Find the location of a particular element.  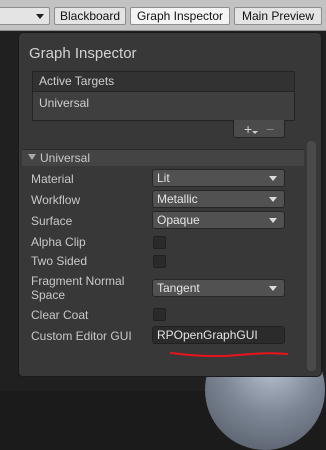

material-label: Material is located at coordinates (52, 179).